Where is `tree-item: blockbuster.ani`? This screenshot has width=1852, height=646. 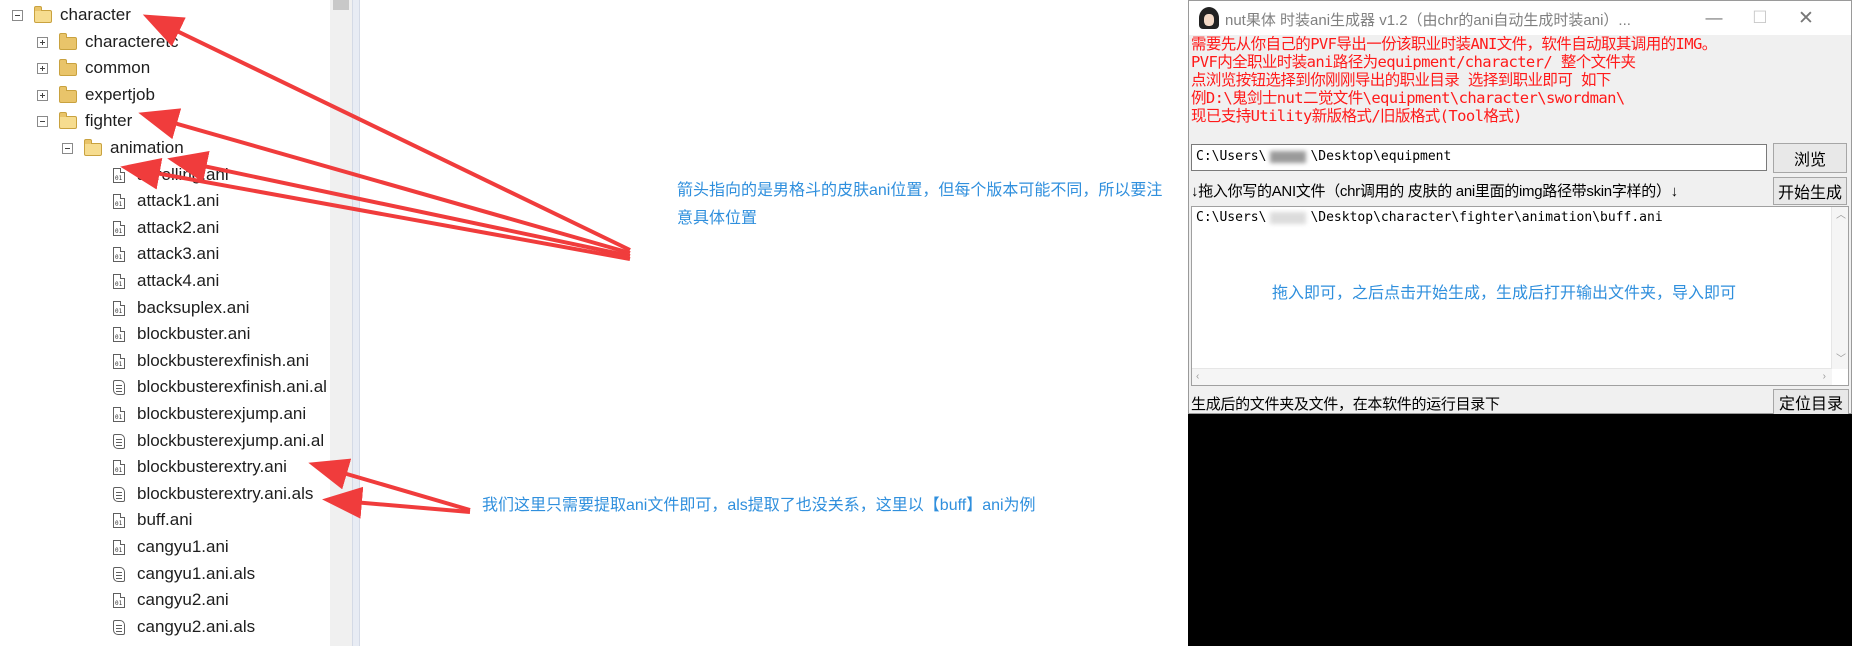
tree-item: blockbuster.ani is located at coordinates (165, 334).